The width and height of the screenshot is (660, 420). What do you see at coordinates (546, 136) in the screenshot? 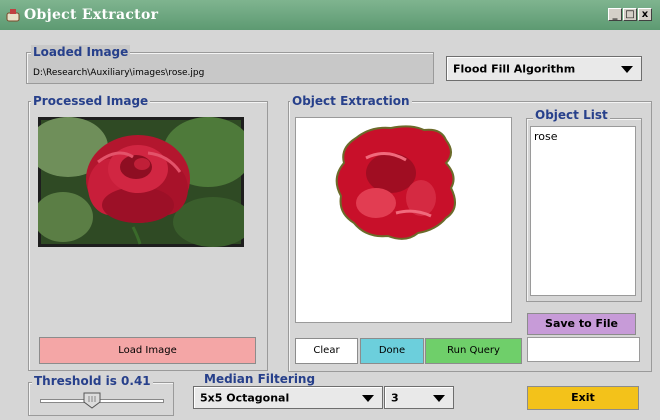
I see `list-item: rose` at bounding box center [546, 136].